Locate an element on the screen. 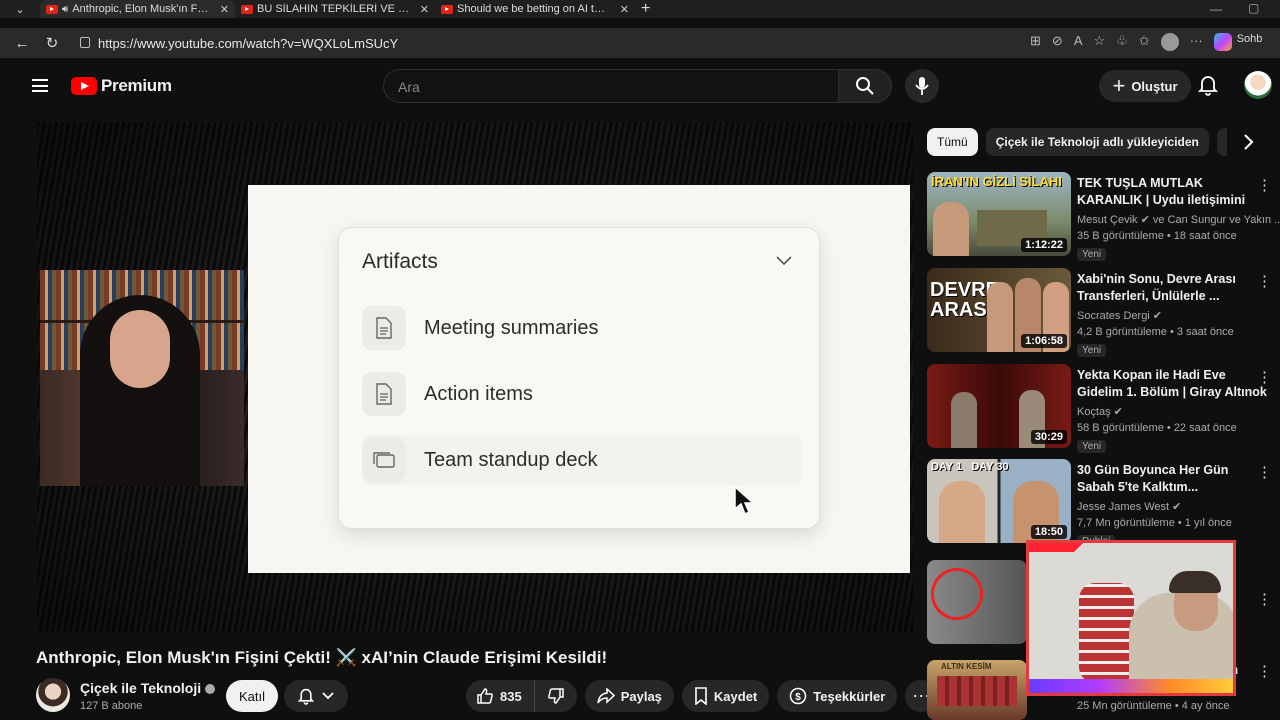 The image size is (1280, 720). artifact-label: Action items is located at coordinates (478, 393).